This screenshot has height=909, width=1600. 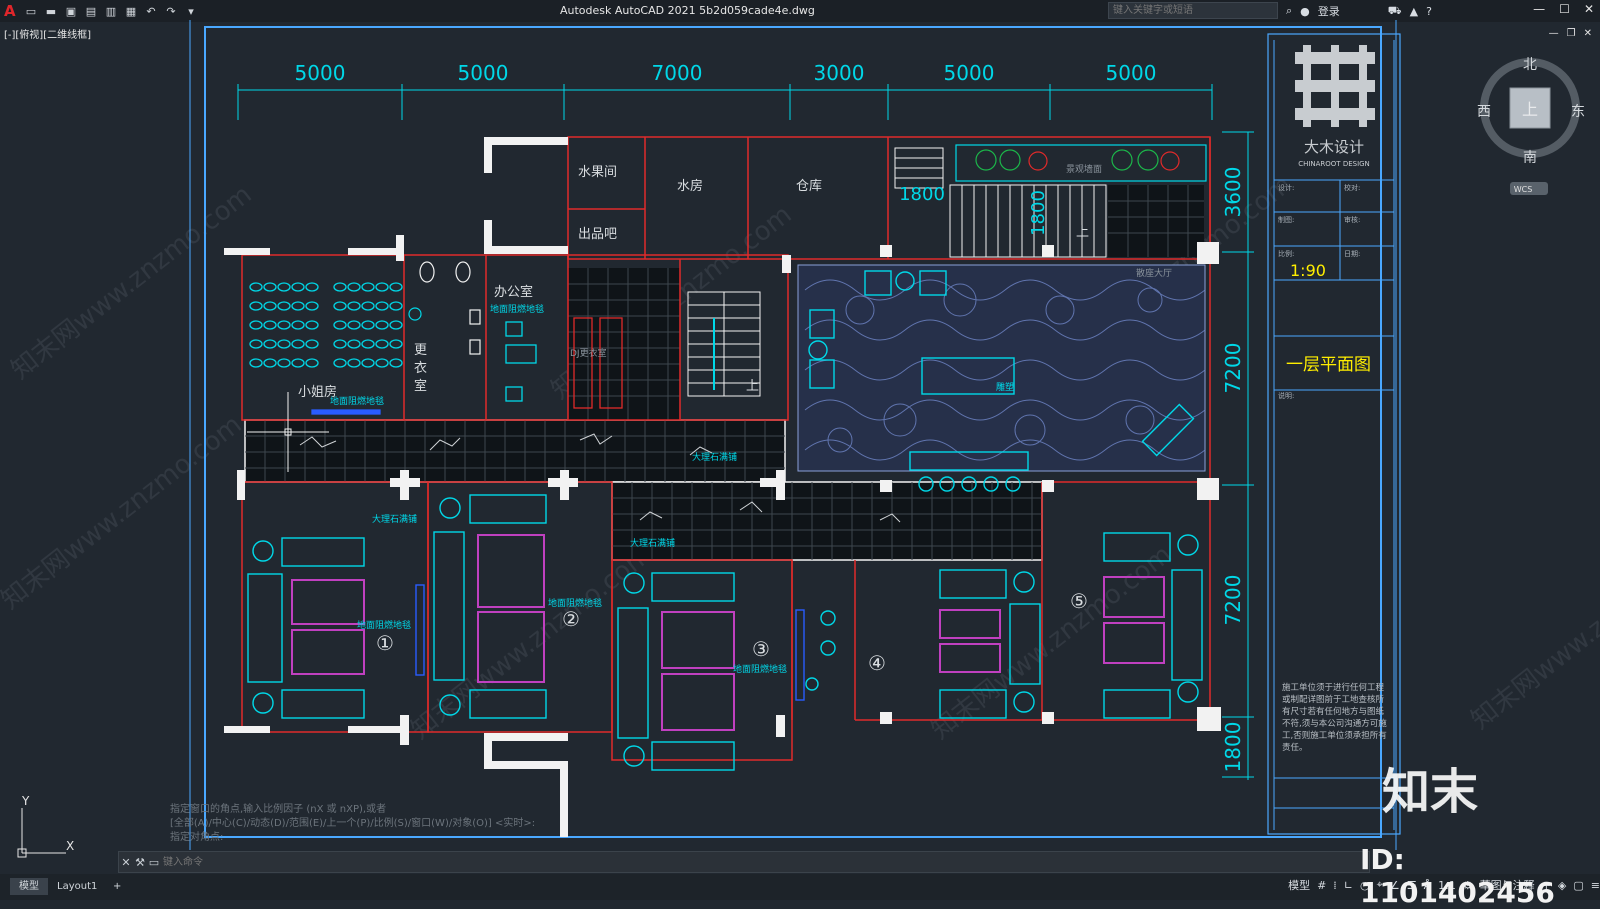 I want to click on sheet-title: 一层平面图, so click(x=1328, y=365).